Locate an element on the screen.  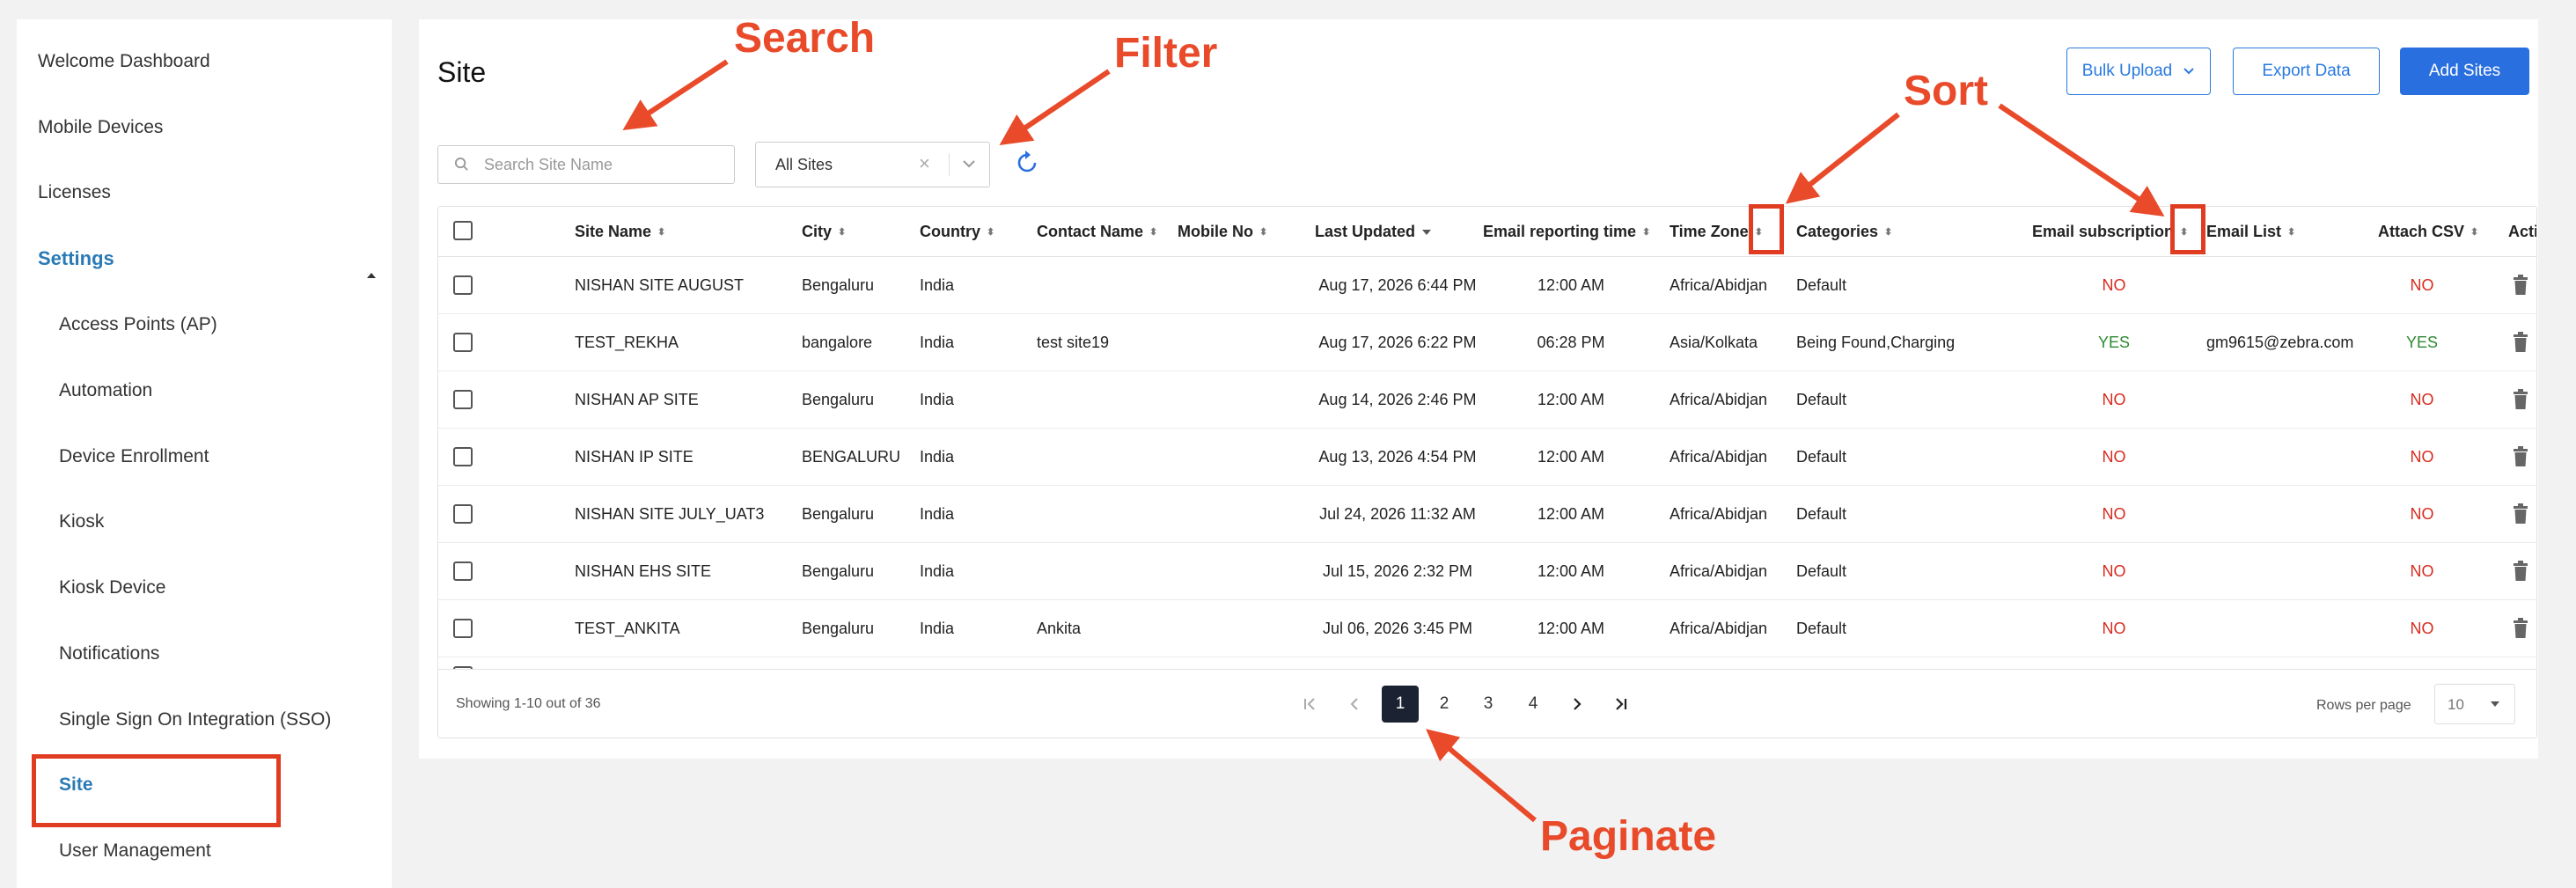
column-header-attach-csv: Attach CSV ⬍ is located at coordinates (2428, 232).